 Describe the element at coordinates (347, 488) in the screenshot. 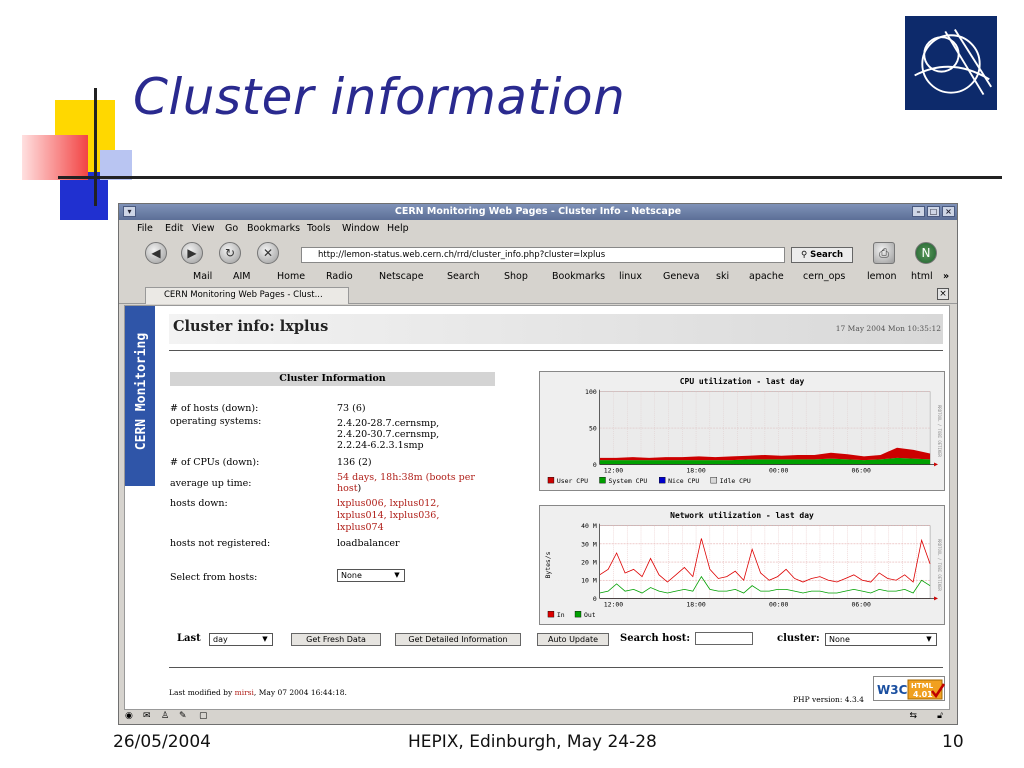

I see `boots-per-host-link-2: host` at that location.